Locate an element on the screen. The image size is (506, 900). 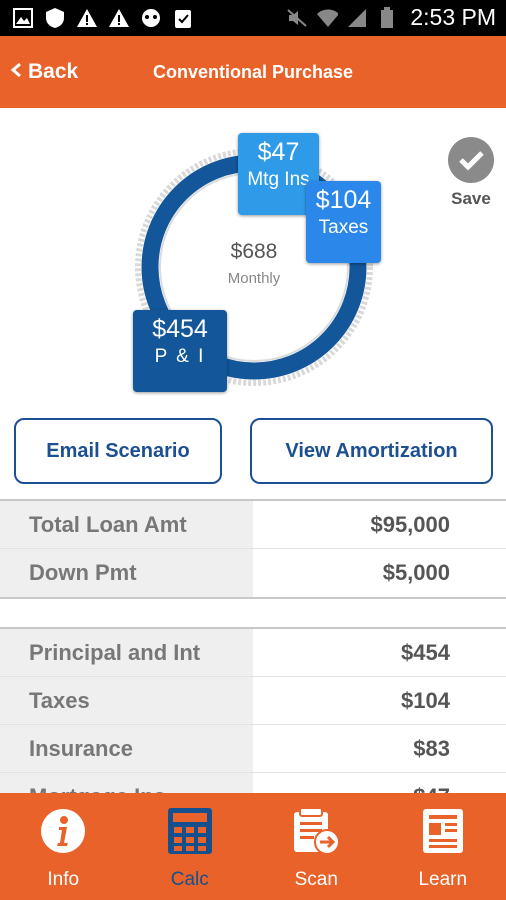
nav-scan-label: Scan is located at coordinates (316, 879).